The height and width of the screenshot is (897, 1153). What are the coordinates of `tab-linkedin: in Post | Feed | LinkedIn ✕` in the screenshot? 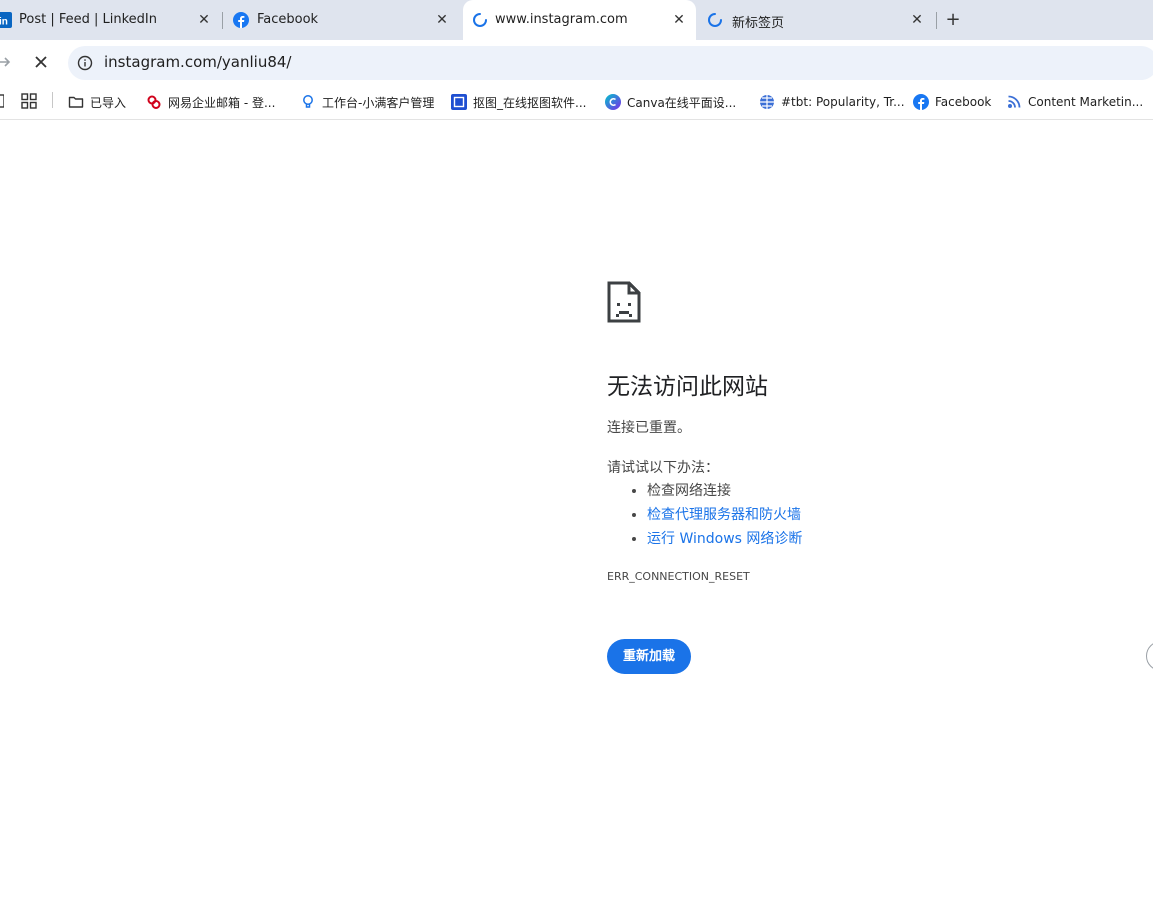 It's located at (111, 20).